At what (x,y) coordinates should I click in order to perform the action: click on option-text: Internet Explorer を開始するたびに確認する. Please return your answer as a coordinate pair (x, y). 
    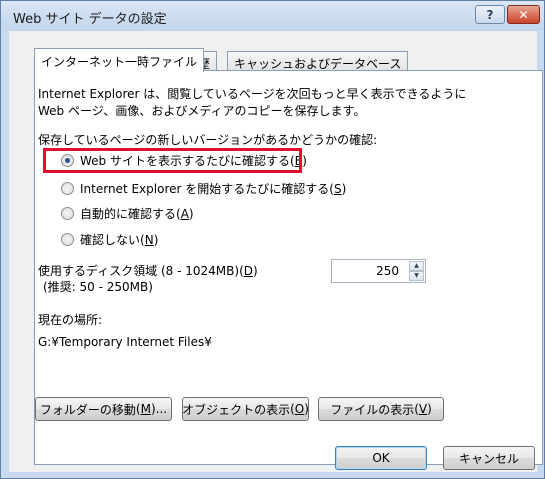
    Looking at the image, I should click on (205, 189).